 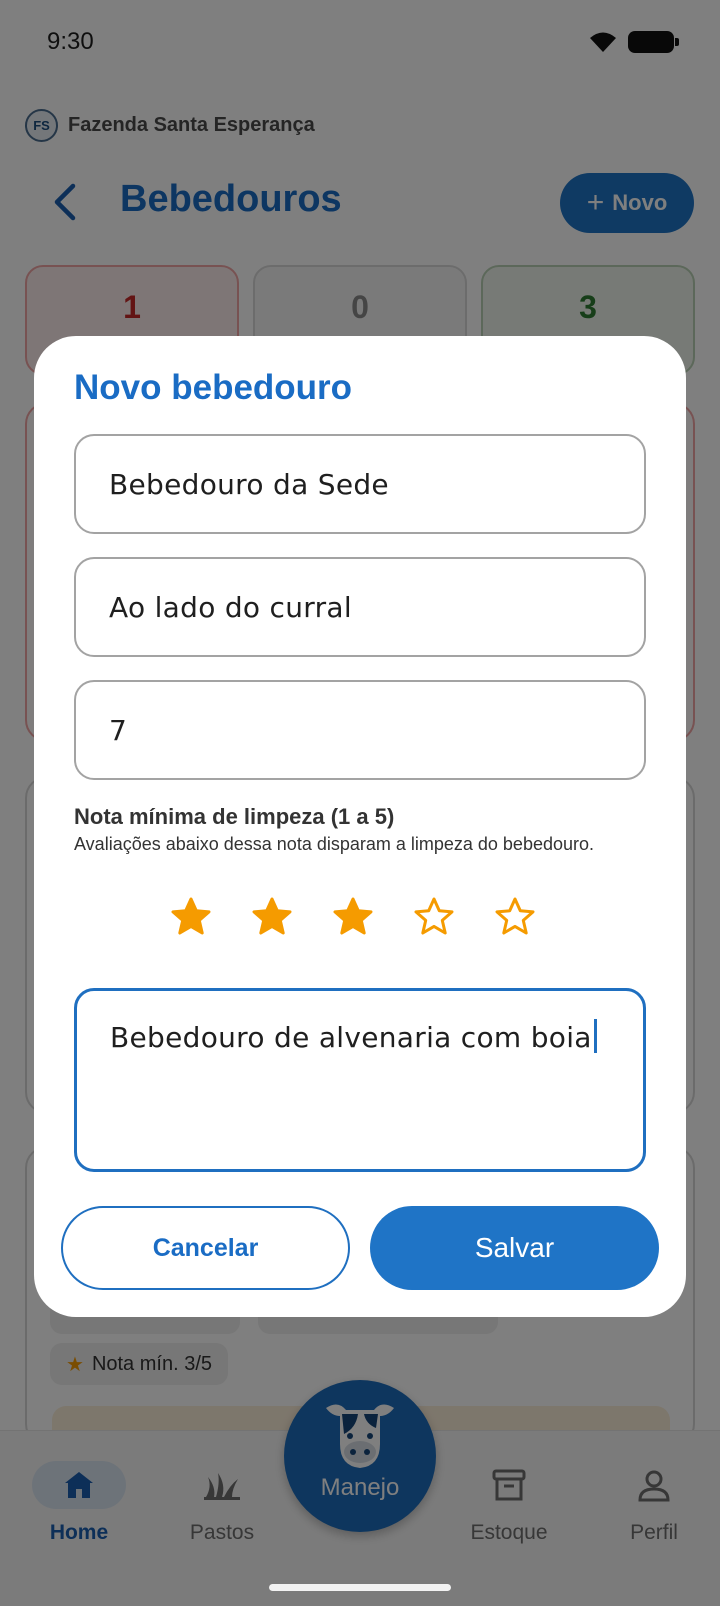 I want to click on notes-text: Bebedouro de alvenaria com boia, so click(x=351, y=1037).